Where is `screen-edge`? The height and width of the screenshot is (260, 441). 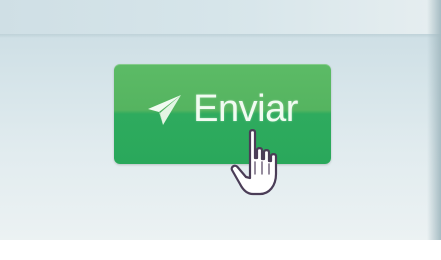 screen-edge is located at coordinates (434, 120).